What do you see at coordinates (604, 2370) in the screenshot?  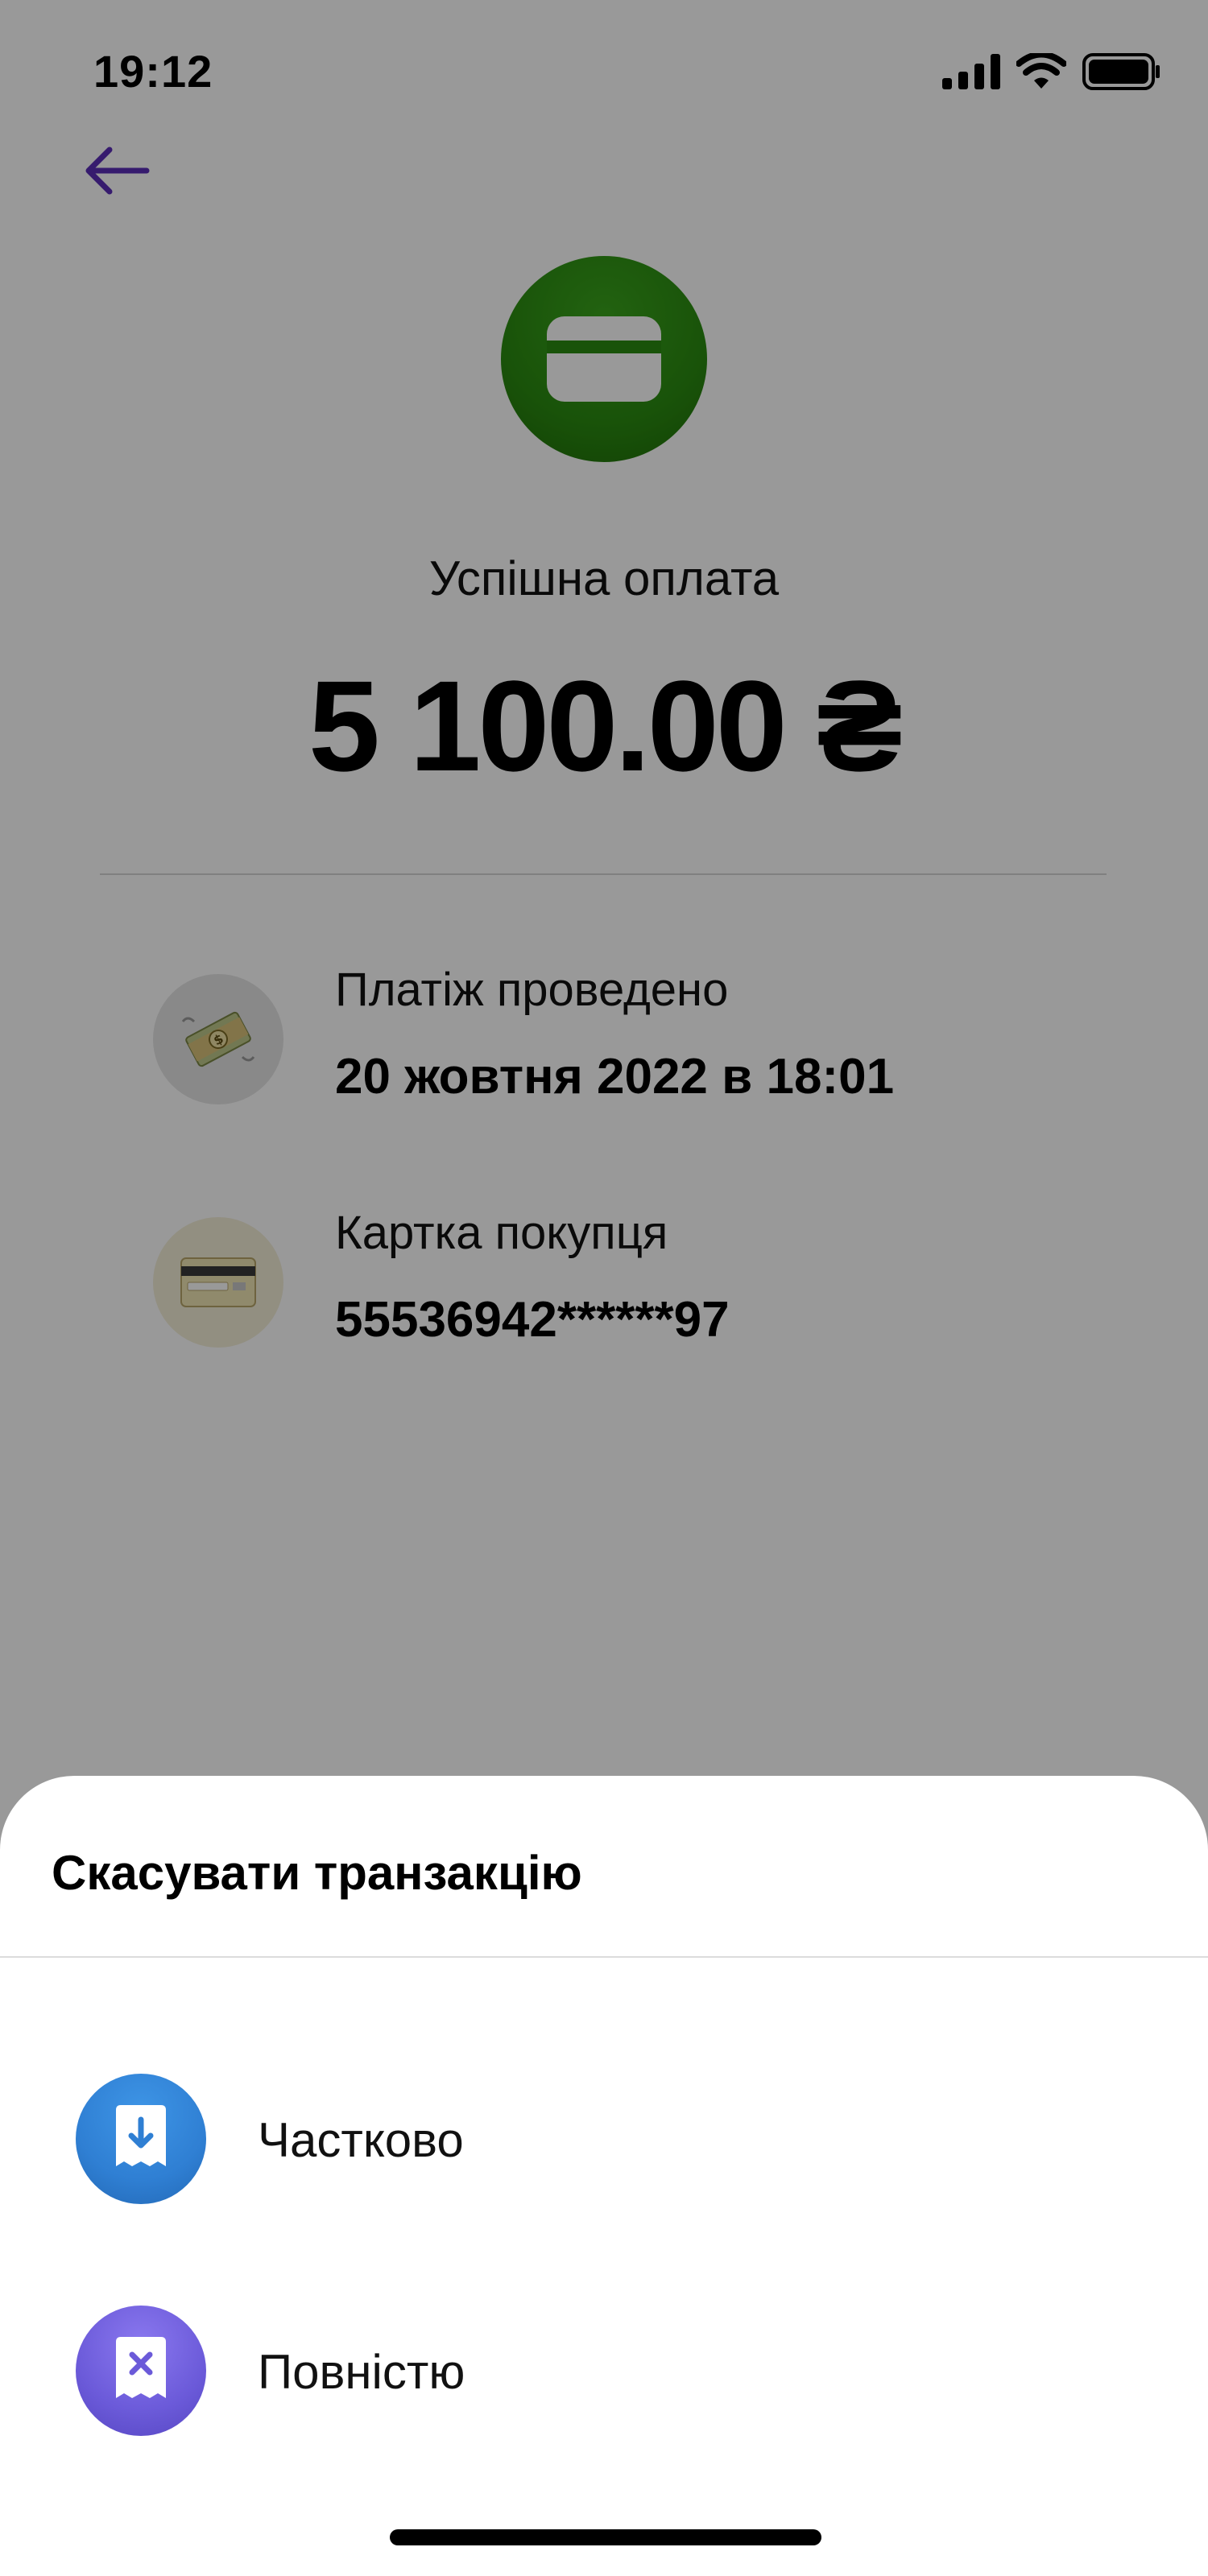 I see `option-full: Повністю` at bounding box center [604, 2370].